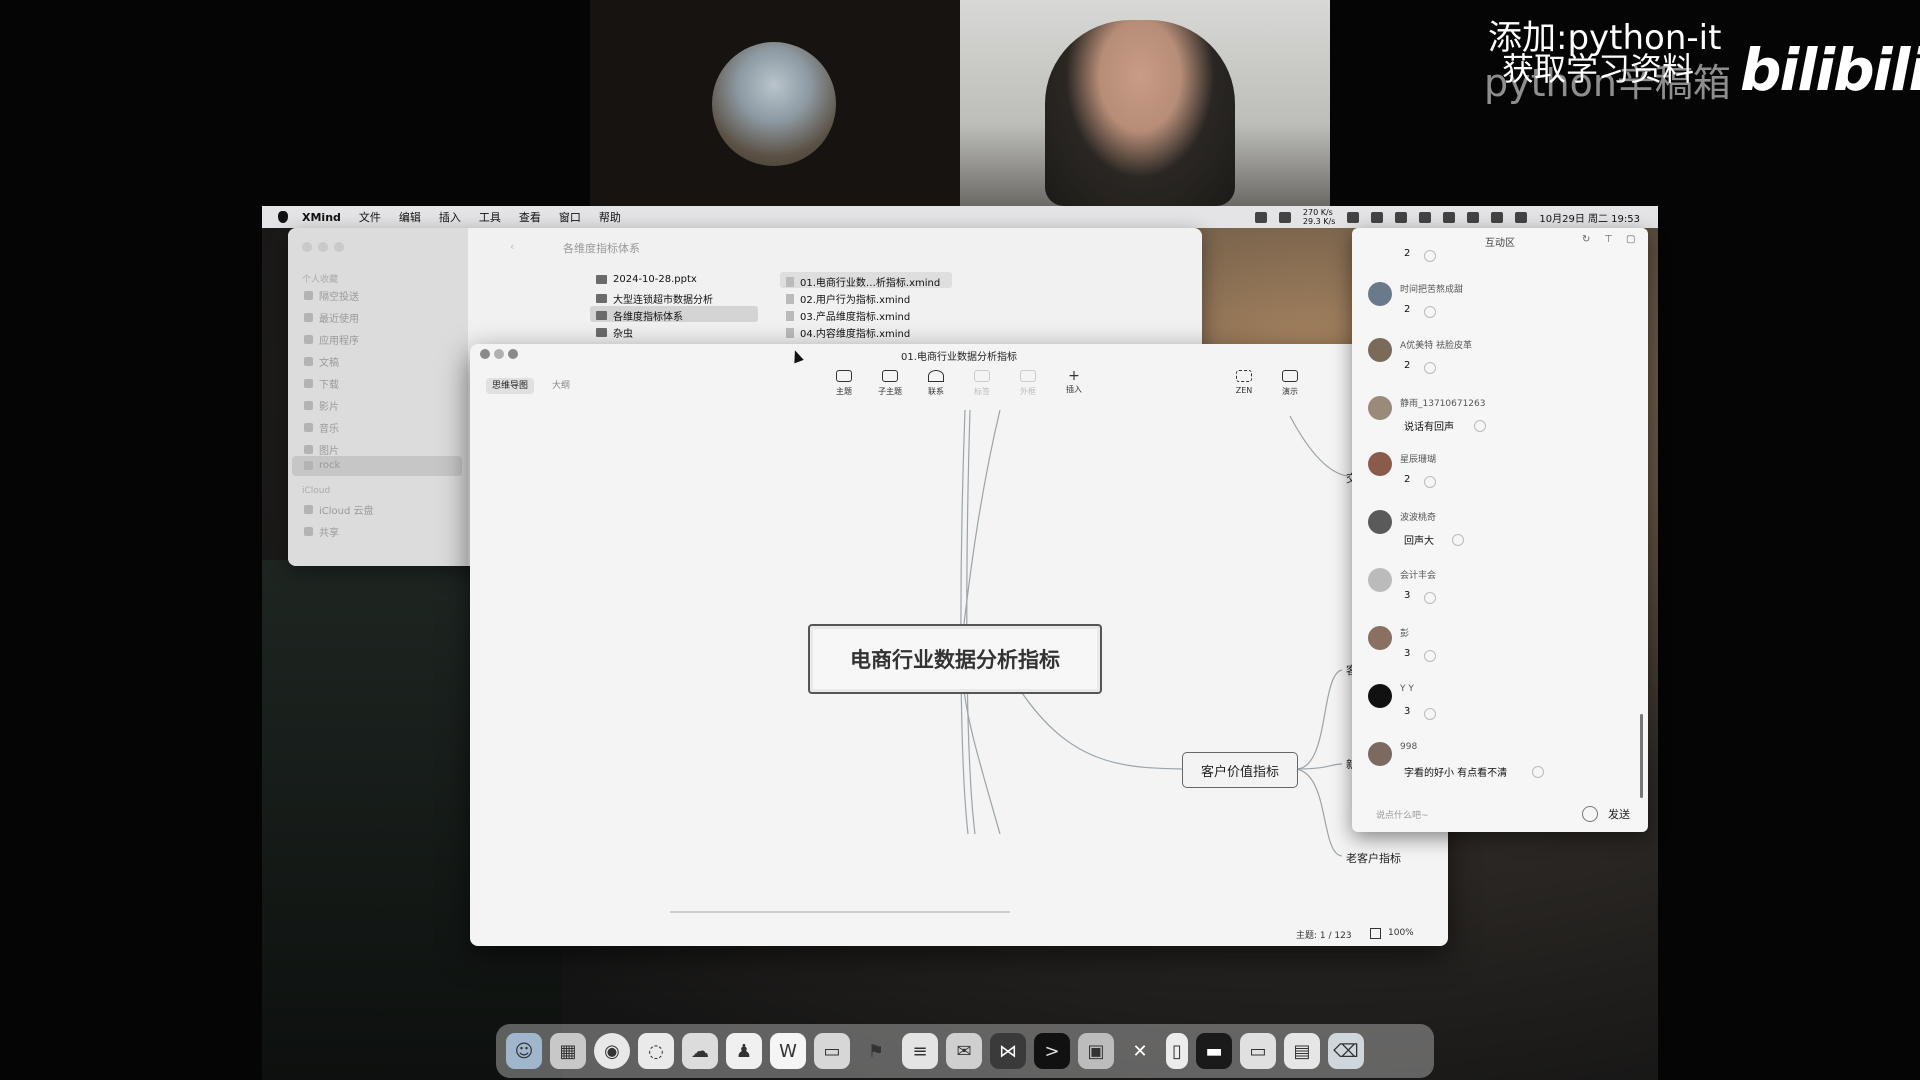  Describe the element at coordinates (639, 315) in the screenshot. I see `folder-row-metrics: 各维度指标体系` at that location.